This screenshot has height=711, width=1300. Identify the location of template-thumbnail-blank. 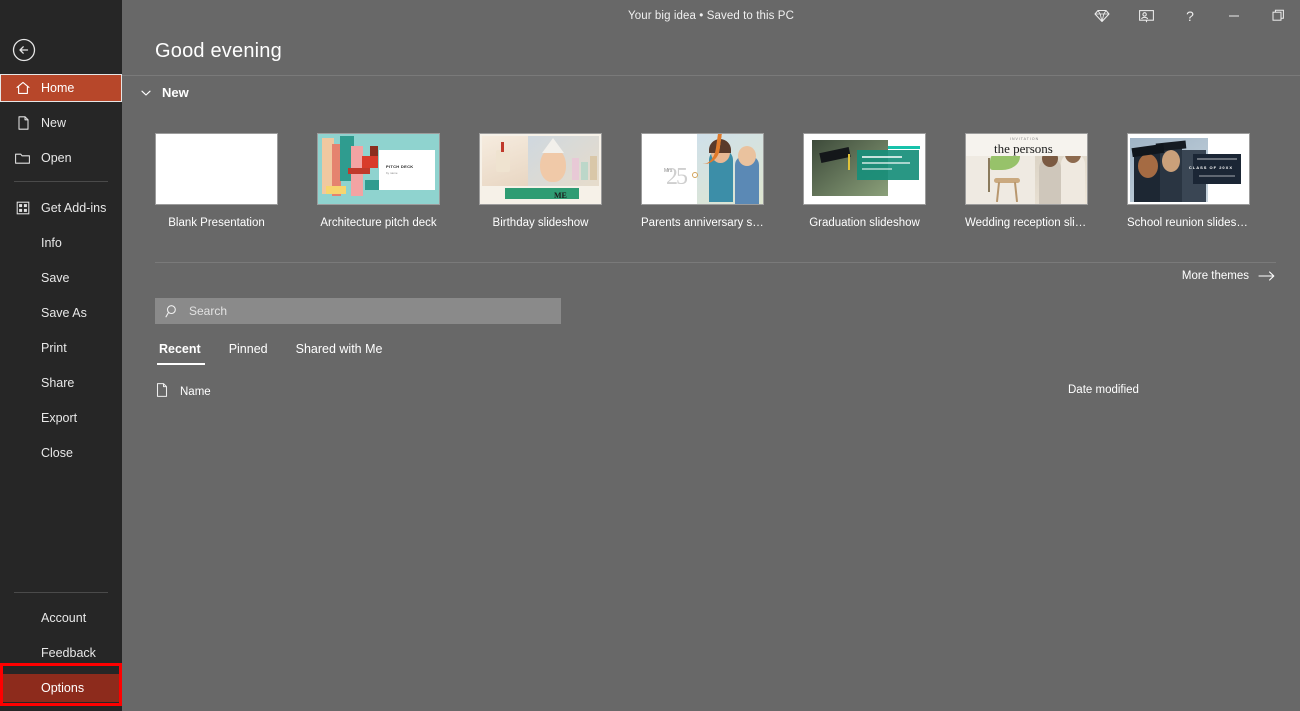
(216, 169).